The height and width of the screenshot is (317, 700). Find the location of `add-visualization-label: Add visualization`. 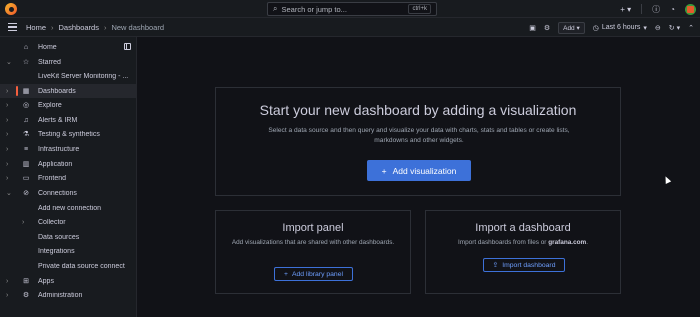

add-visualization-label: Add visualization is located at coordinates (424, 170).